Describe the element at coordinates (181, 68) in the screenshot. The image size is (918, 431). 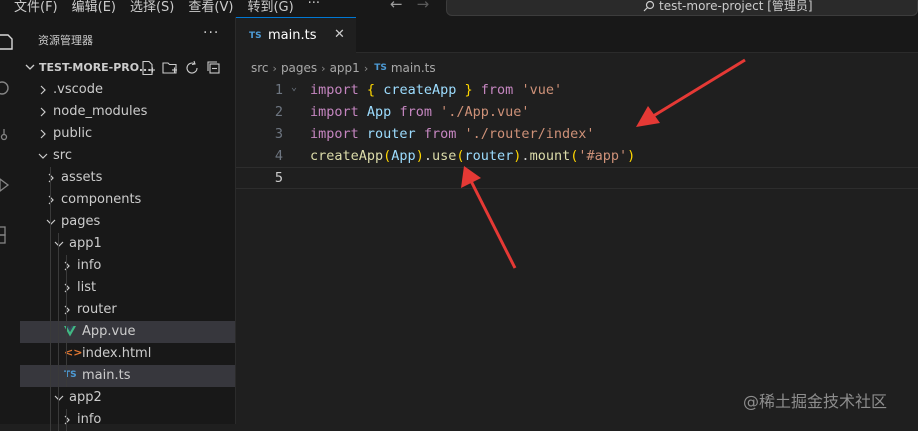
I see `project-actions` at that location.